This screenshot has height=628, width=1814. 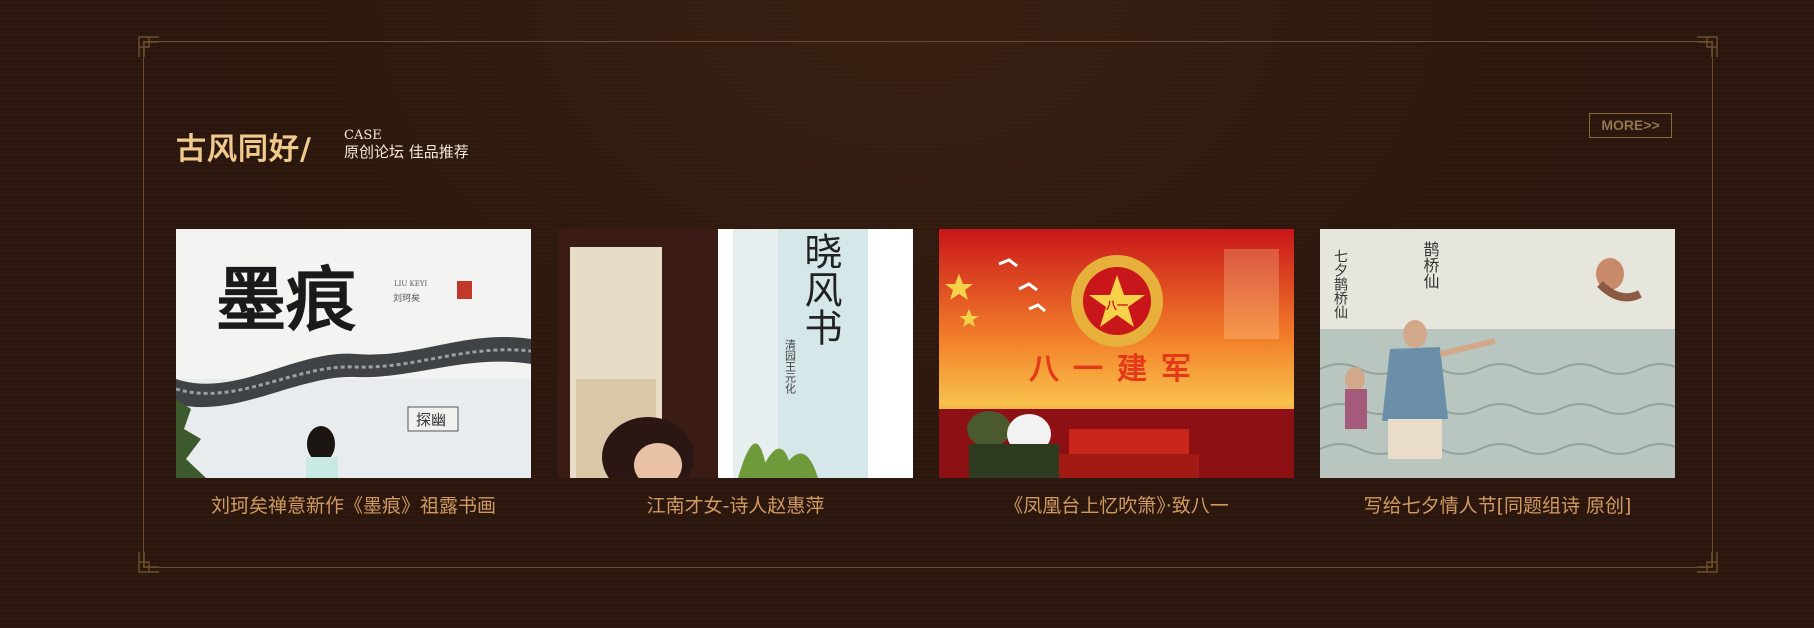 What do you see at coordinates (410, 284) in the screenshot?
I see `image-pinyin: LIU KEYI` at bounding box center [410, 284].